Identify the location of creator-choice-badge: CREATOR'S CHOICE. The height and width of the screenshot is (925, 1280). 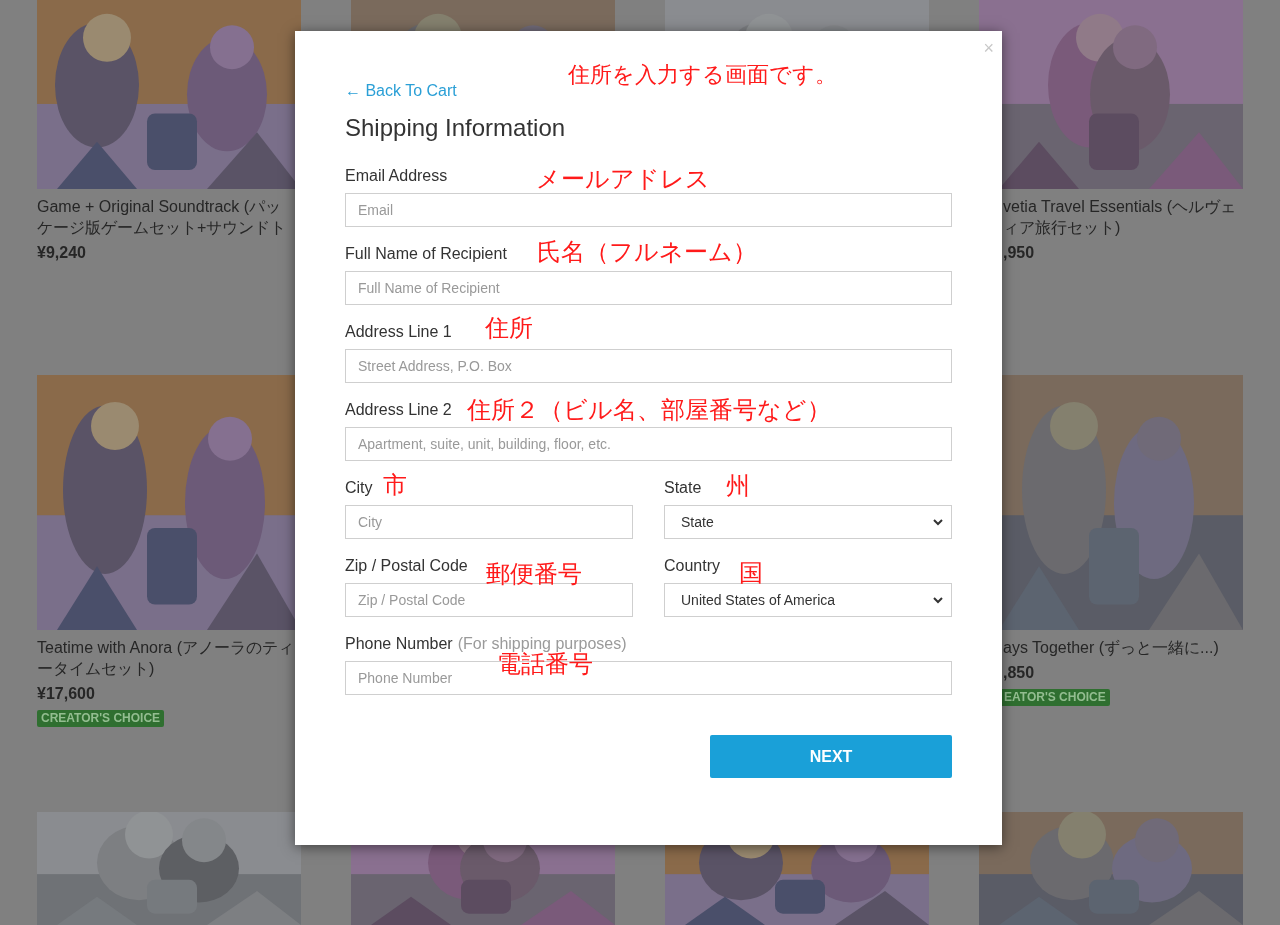
(101, 718).